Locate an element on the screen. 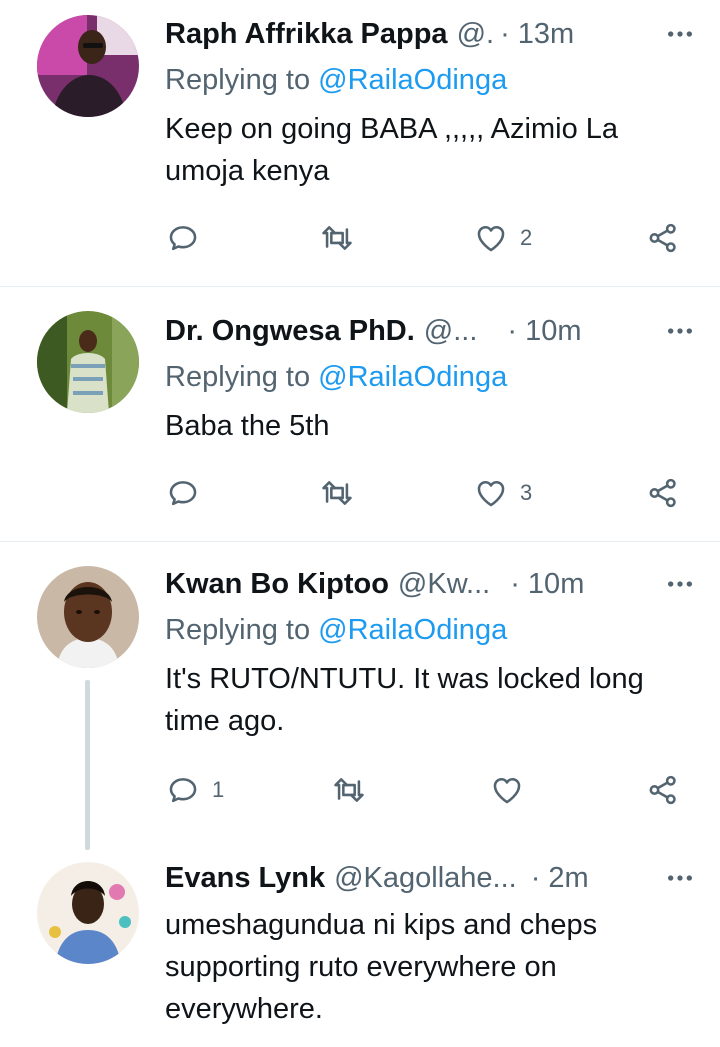 The image size is (720, 1047). like-button is located at coordinates (513, 790).